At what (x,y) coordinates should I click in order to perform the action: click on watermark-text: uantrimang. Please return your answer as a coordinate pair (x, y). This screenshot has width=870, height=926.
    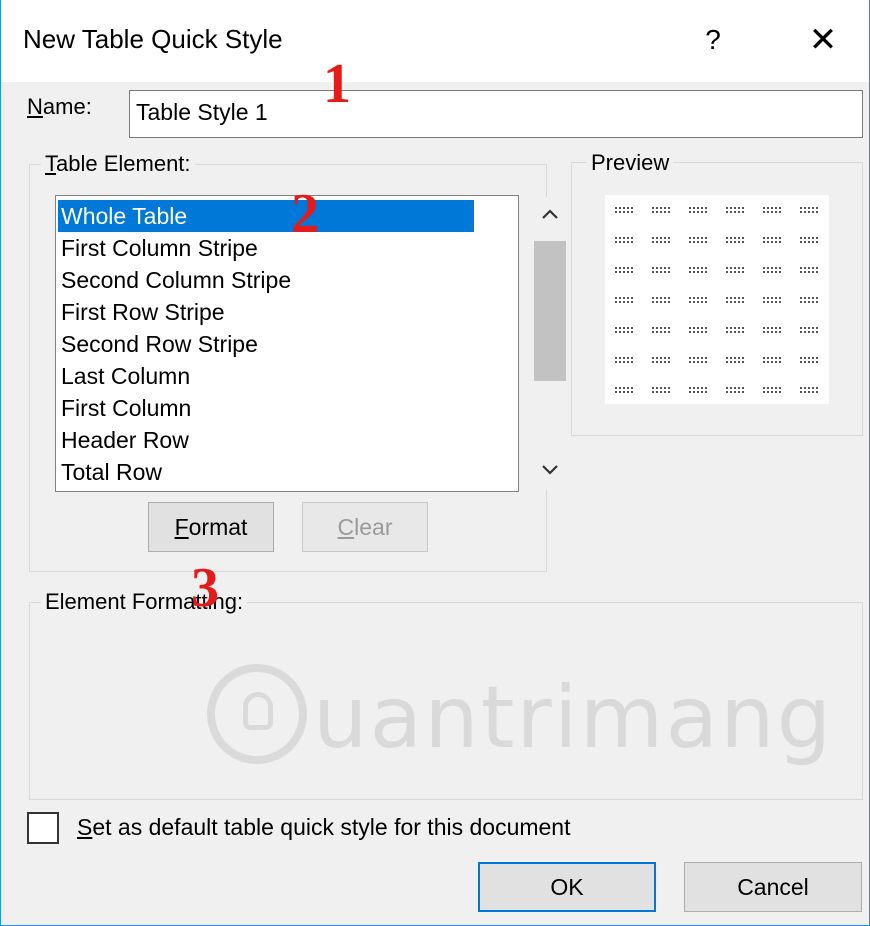
    Looking at the image, I should click on (573, 718).